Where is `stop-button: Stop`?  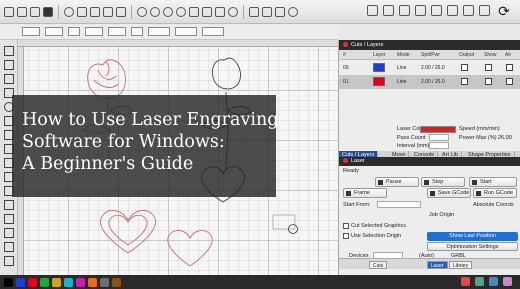
stop-button: Stop is located at coordinates (443, 182).